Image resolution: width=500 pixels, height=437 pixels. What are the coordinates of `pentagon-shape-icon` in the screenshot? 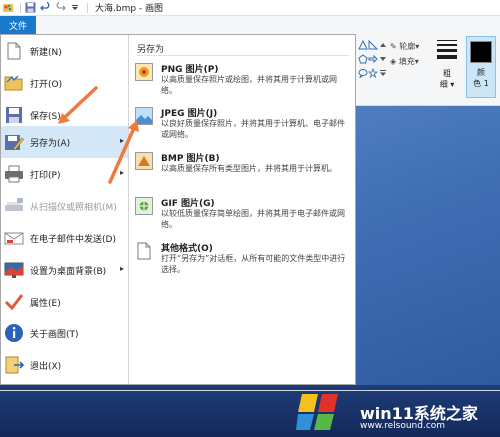 It's located at (363, 59).